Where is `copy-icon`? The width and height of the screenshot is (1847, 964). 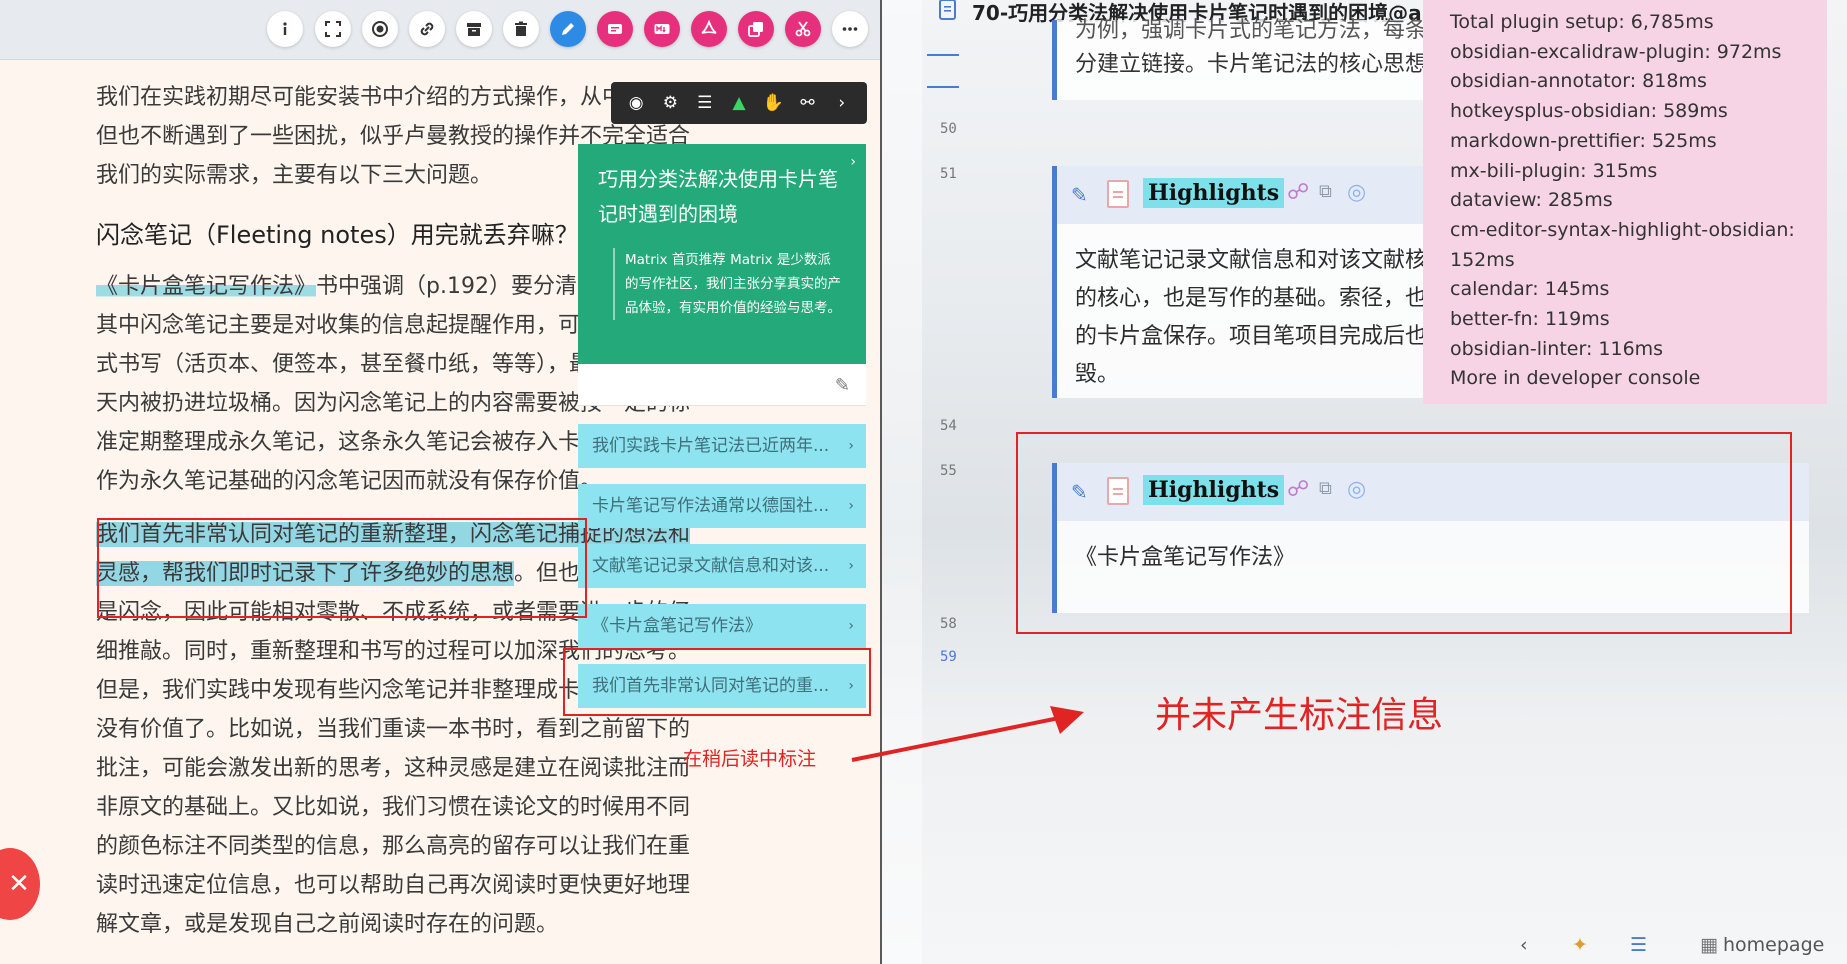
copy-icon is located at coordinates (756, 29).